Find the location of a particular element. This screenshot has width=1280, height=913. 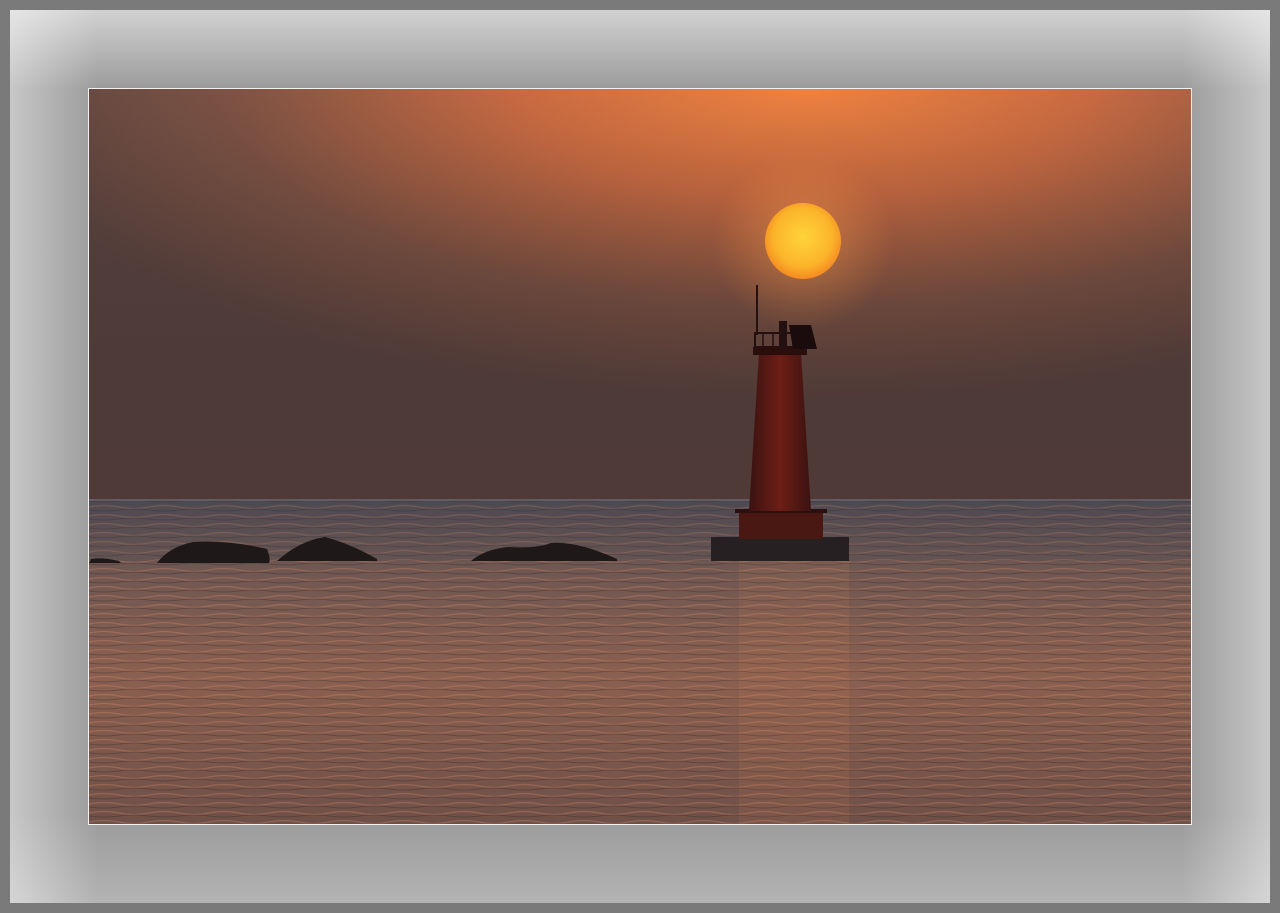

sun is located at coordinates (803, 241).